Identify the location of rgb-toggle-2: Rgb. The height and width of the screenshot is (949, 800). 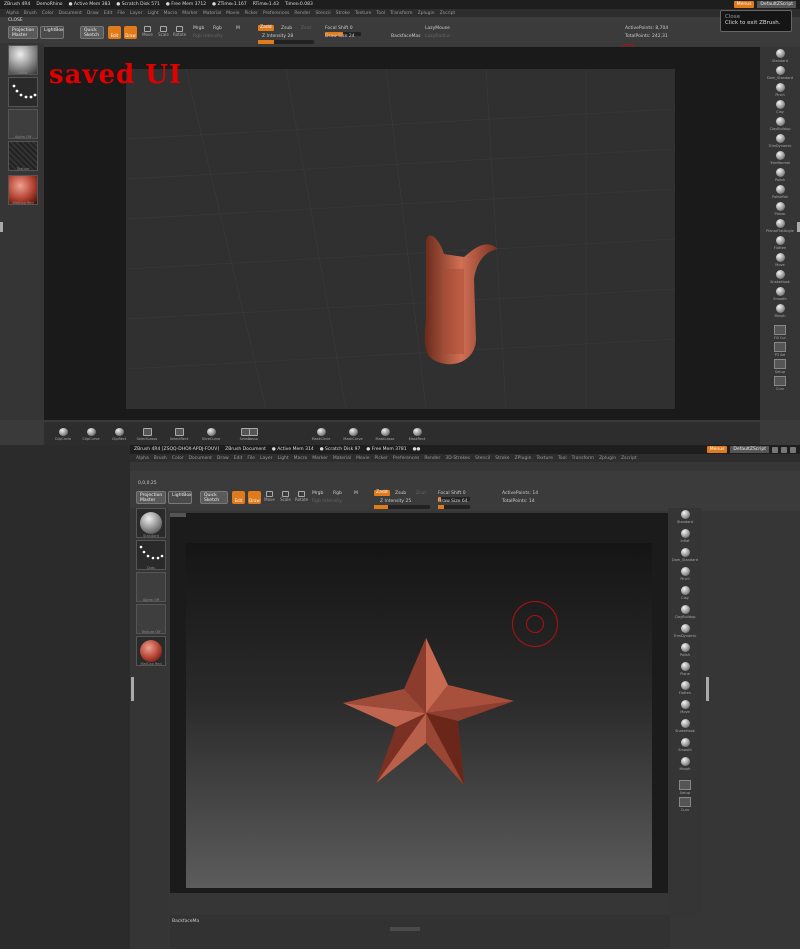
(337, 493).